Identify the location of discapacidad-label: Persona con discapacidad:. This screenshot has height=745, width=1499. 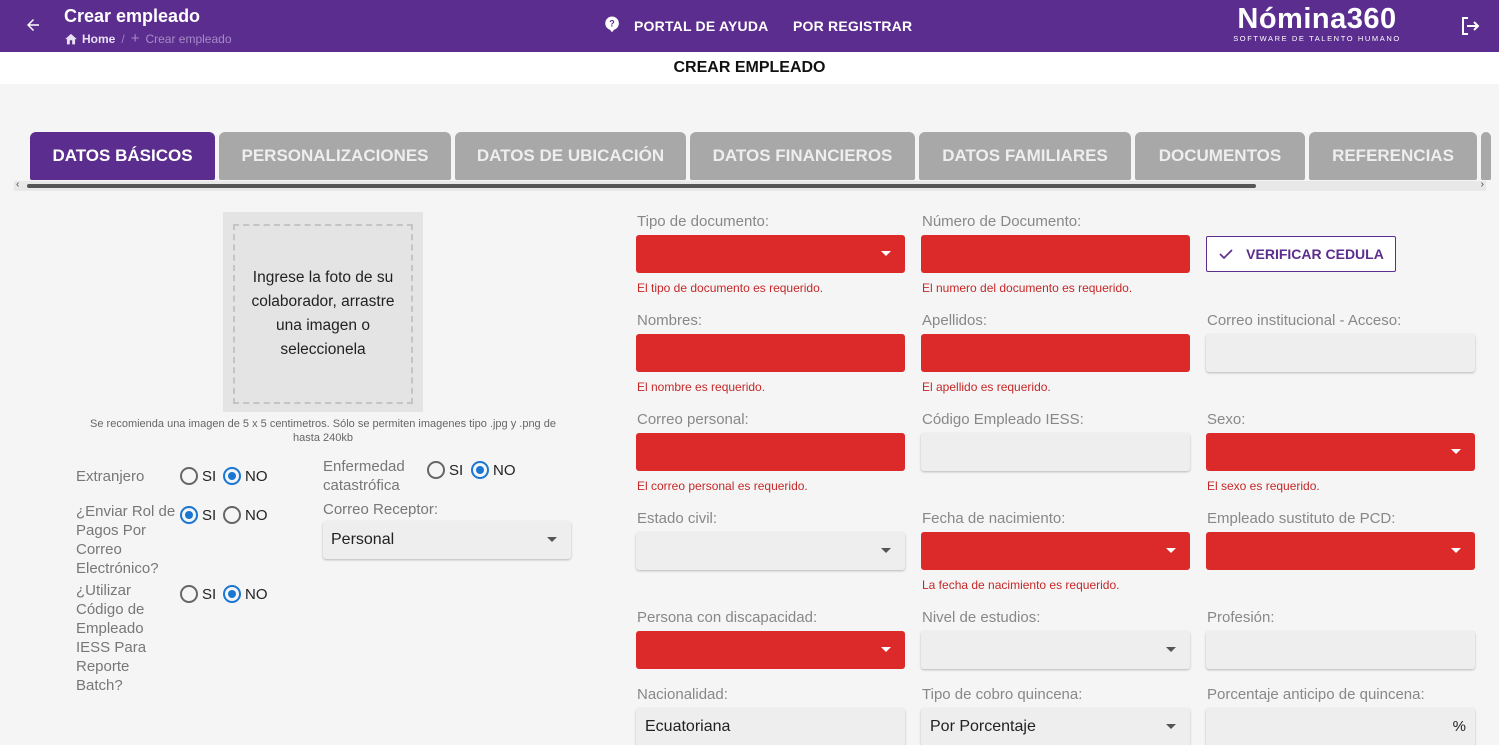
(727, 617).